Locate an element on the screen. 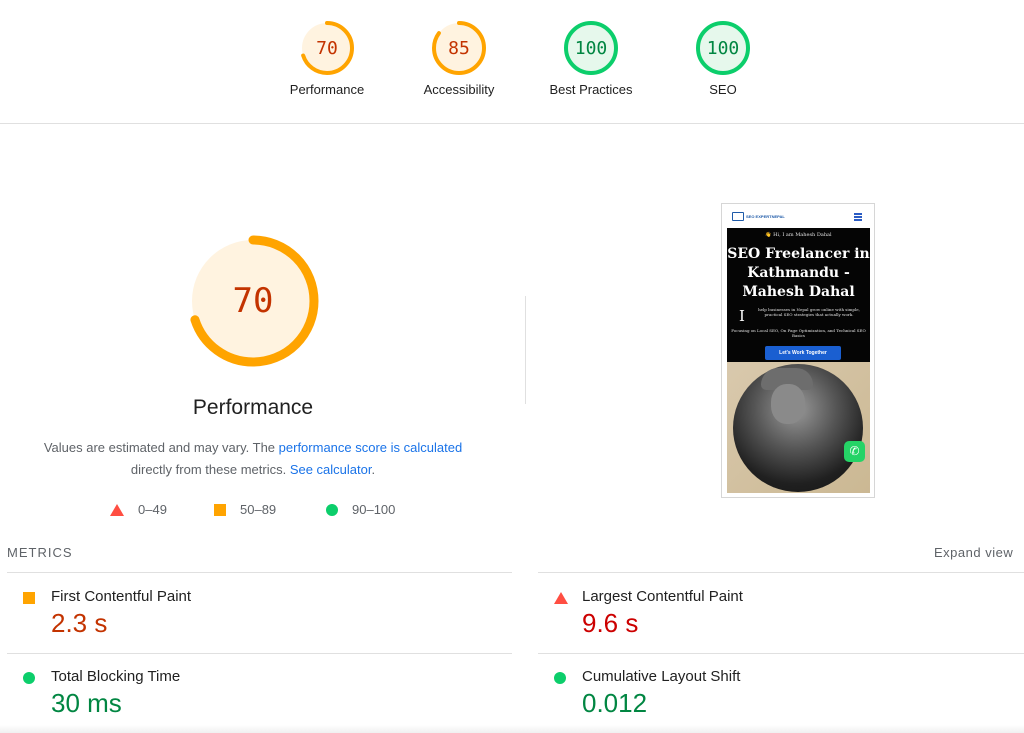  legend-label: 0–49 is located at coordinates (152, 509).